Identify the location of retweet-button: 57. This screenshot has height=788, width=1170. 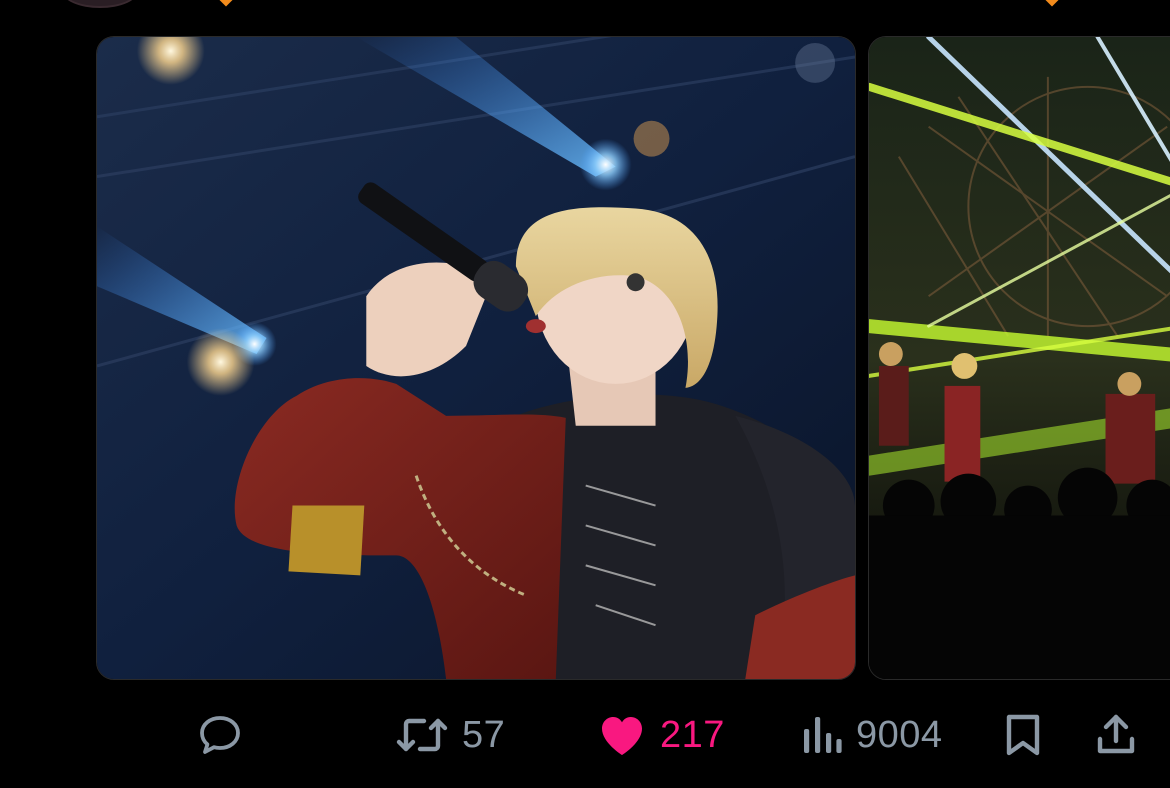
(449, 735).